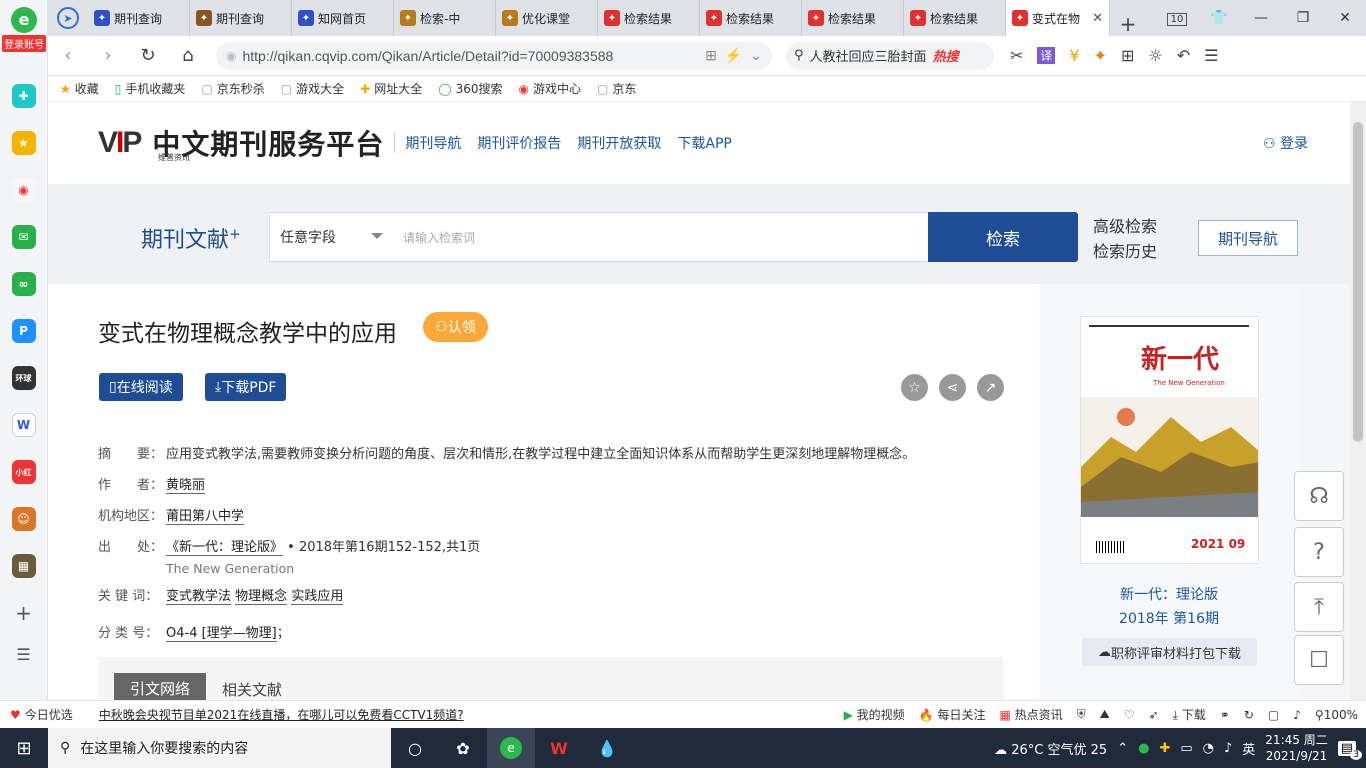 The width and height of the screenshot is (1366, 768). I want to click on help-icon: ?, so click(1319, 552).